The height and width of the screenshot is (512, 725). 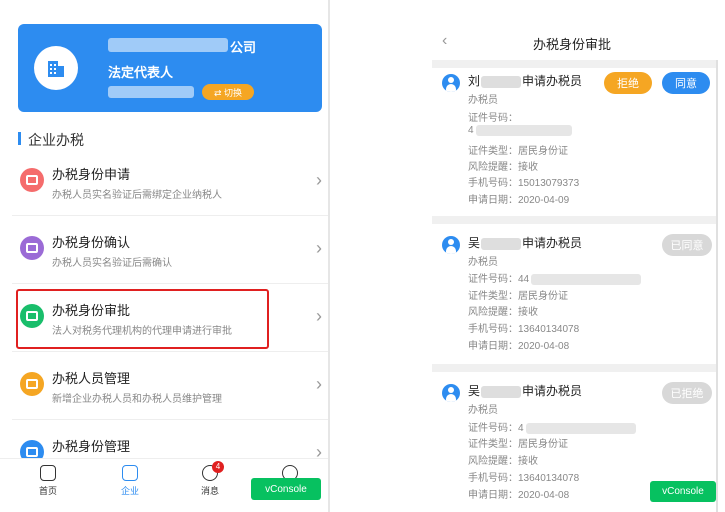 What do you see at coordinates (686, 83) in the screenshot?
I see `agree-button: 同意` at bounding box center [686, 83].